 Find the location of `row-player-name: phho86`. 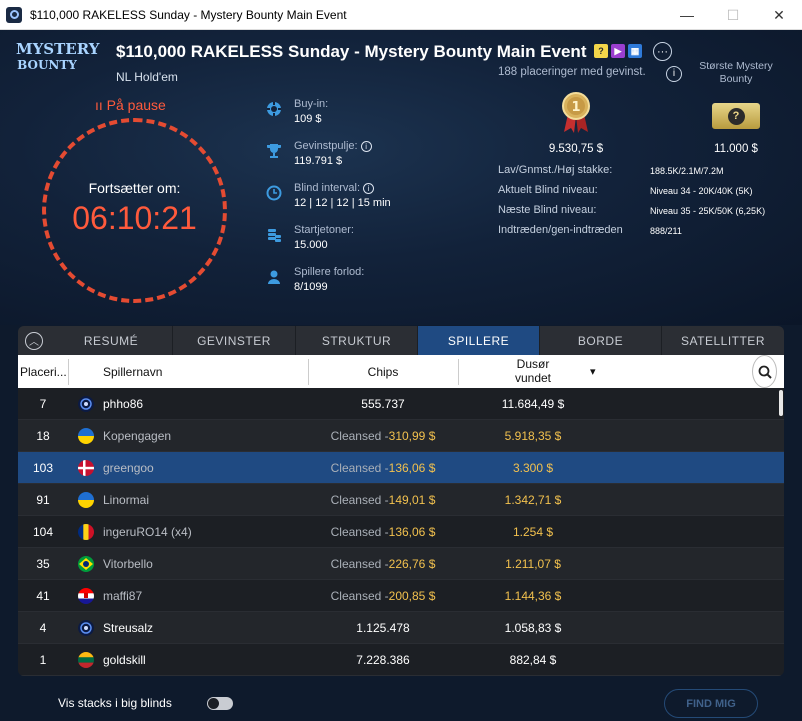

row-player-name: phho86 is located at coordinates (123, 404).